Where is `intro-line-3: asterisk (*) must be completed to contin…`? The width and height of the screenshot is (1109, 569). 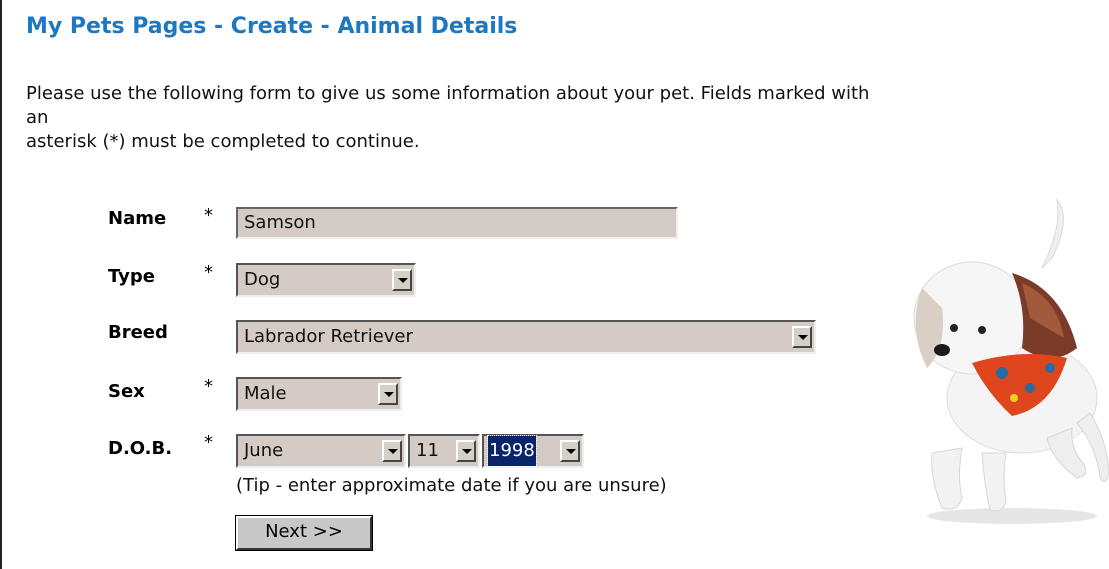
intro-line-3: asterisk (*) must be completed to contin… is located at coordinates (223, 141).